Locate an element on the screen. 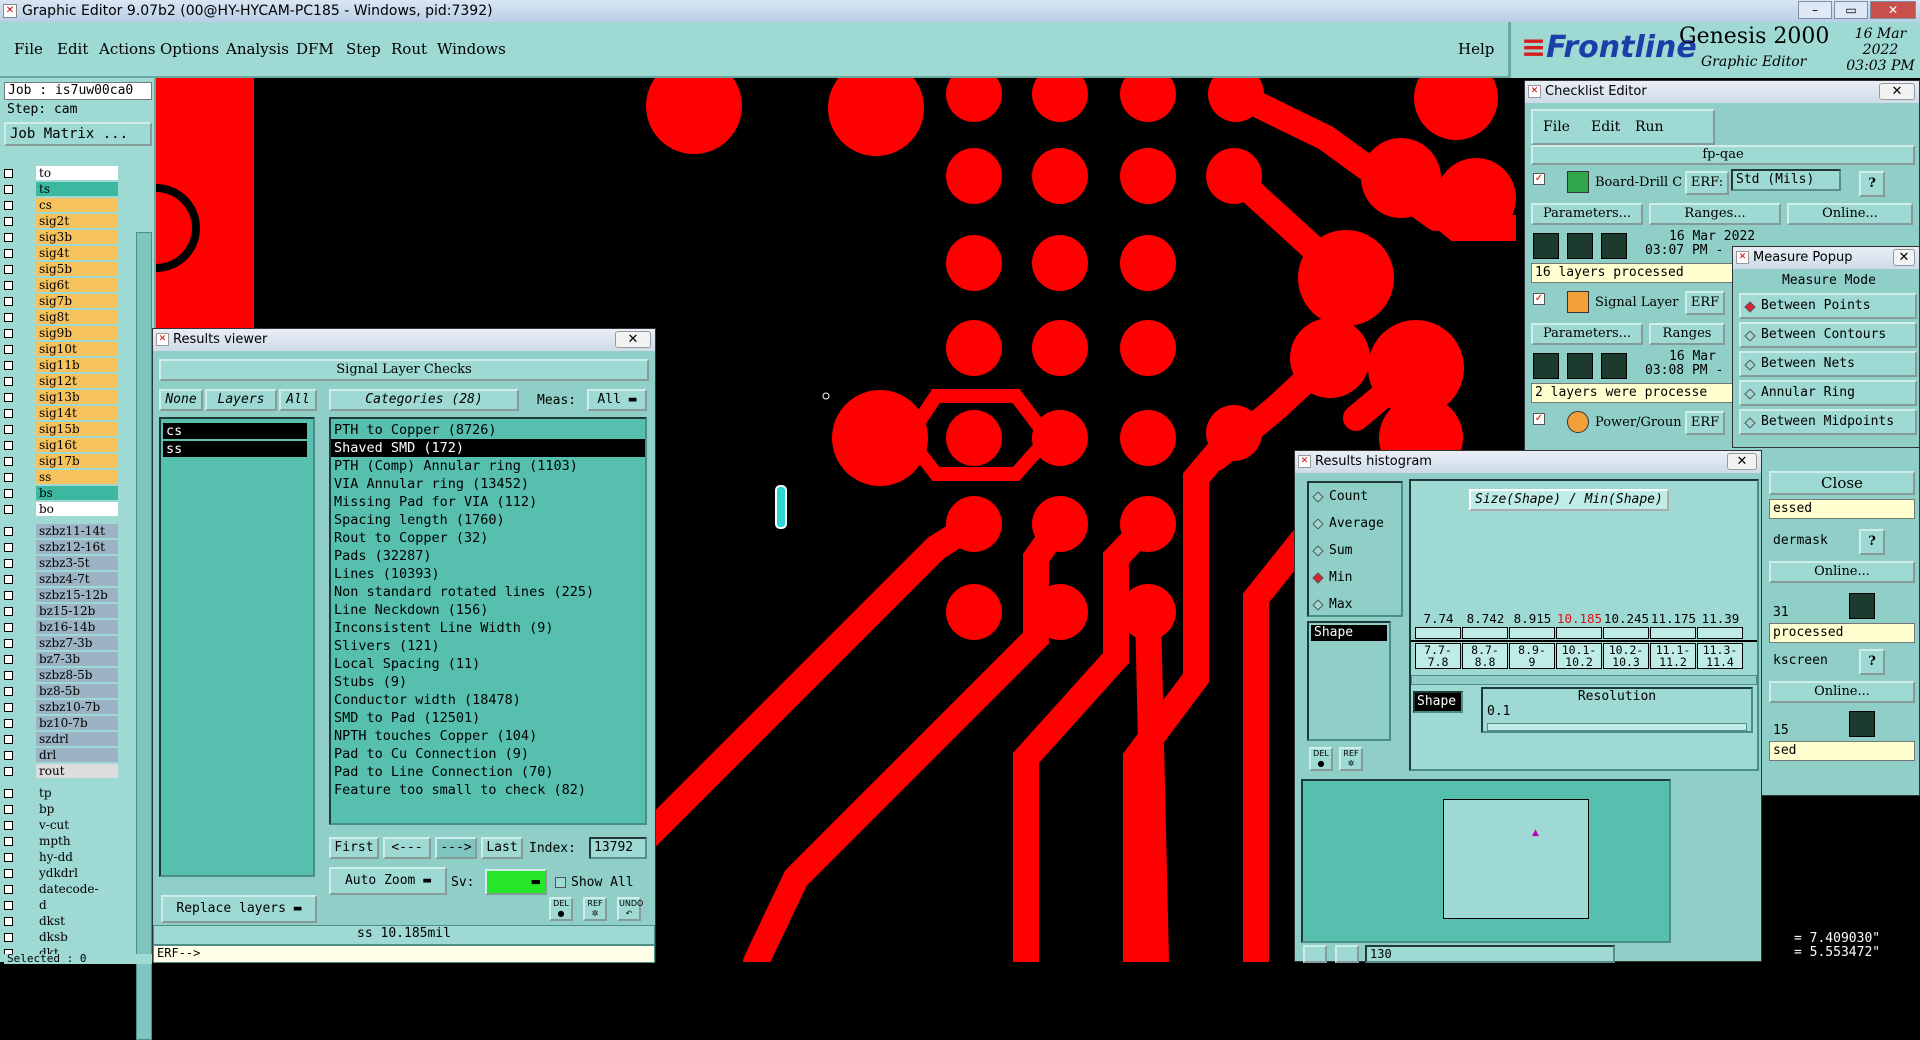  layer-row-hy-dd: hy-dd is located at coordinates (60, 857).